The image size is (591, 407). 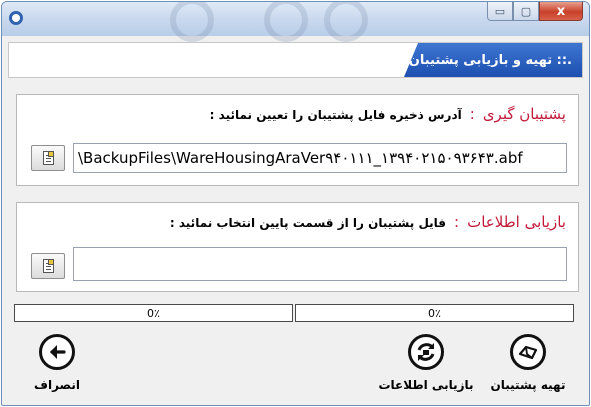 I want to click on backup-title: پشتیبان گیری, so click(x=524, y=114).